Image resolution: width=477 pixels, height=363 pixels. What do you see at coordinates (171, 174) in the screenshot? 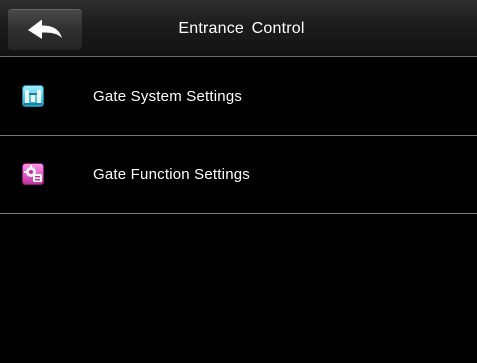
I see `menu-item-label: Gate Function Settings` at bounding box center [171, 174].